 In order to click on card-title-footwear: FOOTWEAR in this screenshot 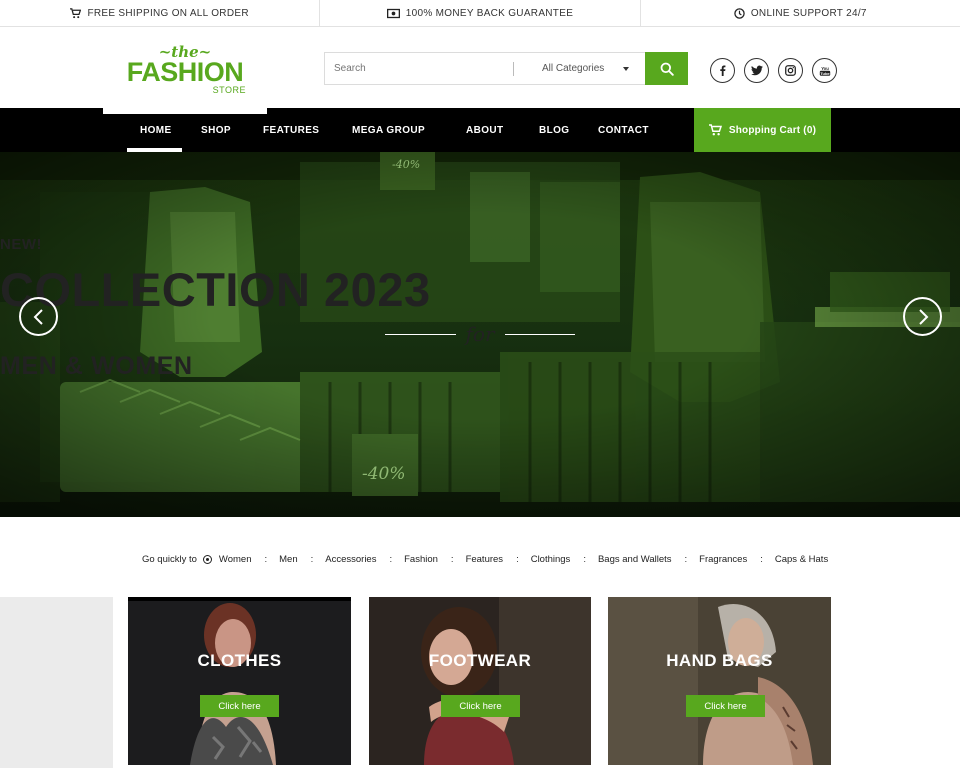, I will do `click(480, 660)`.